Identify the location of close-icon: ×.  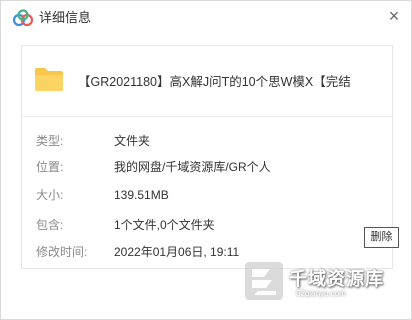
(394, 16).